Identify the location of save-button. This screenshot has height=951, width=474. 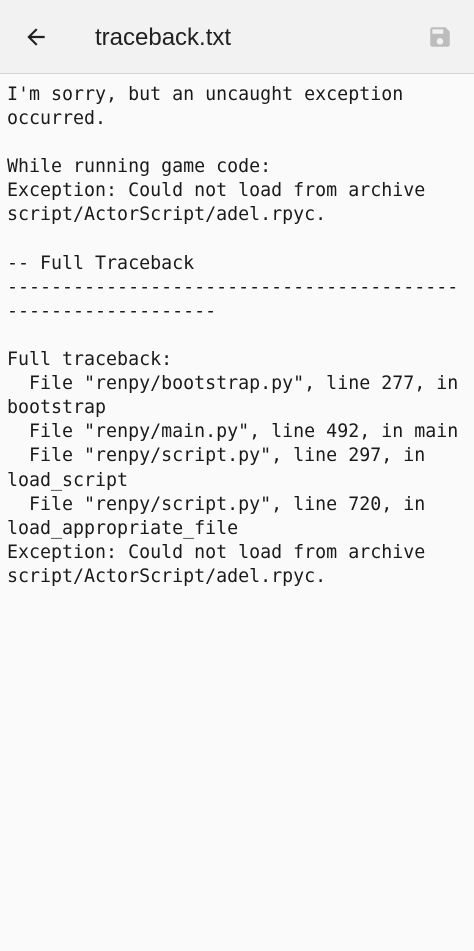
(440, 37).